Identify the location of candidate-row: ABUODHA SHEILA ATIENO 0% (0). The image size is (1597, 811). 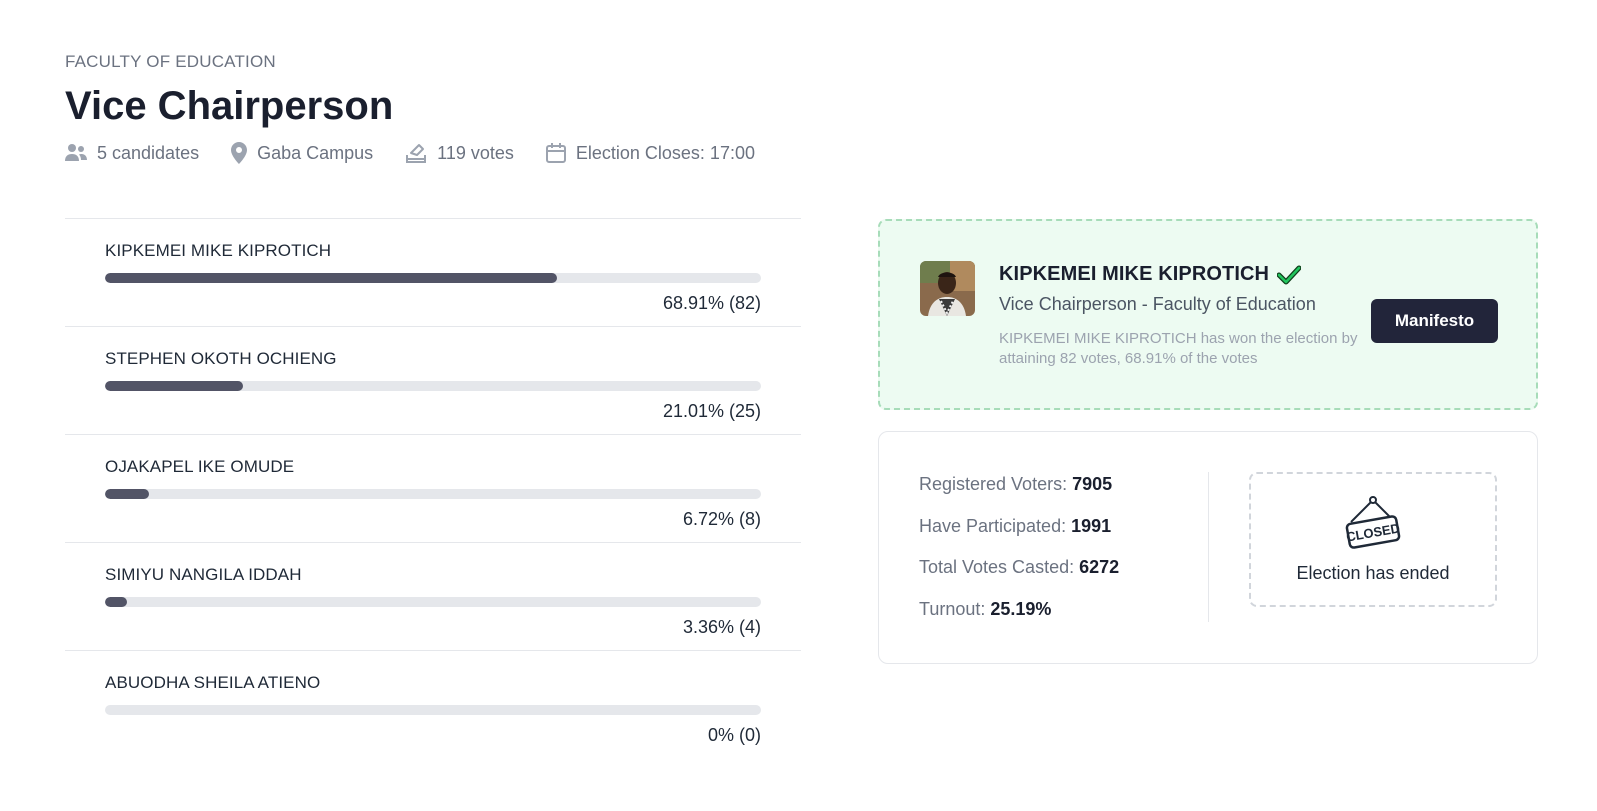
(433, 704).